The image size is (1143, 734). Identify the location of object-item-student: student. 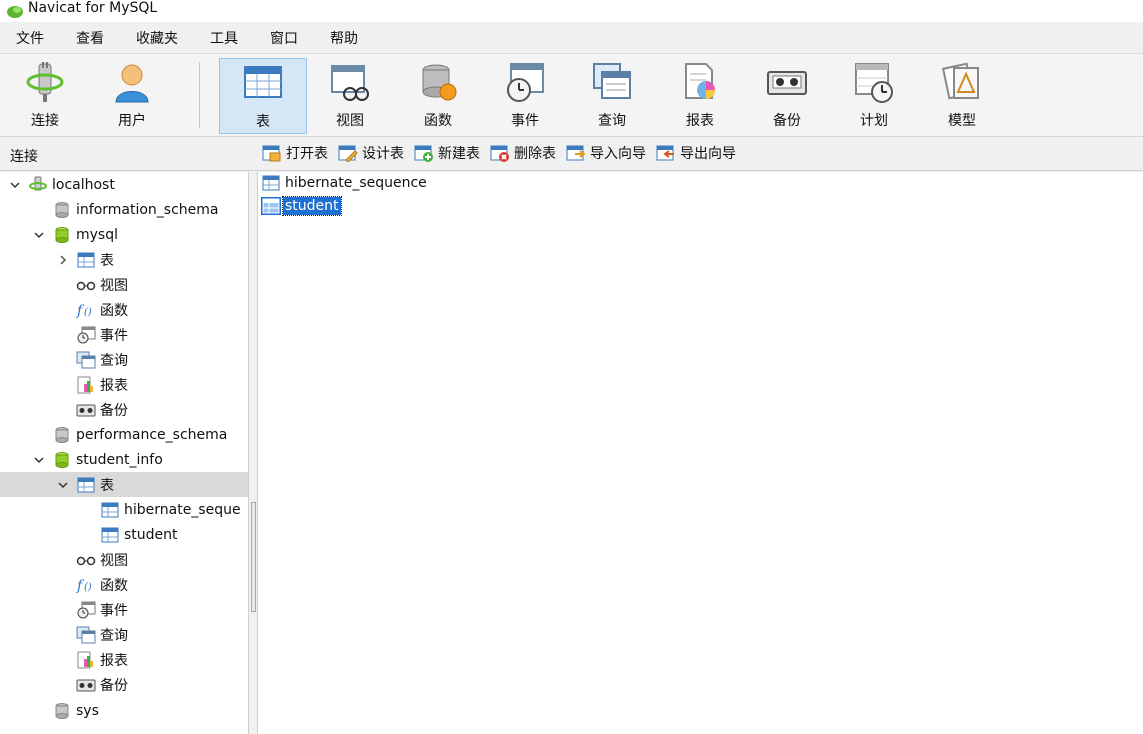
(300, 206).